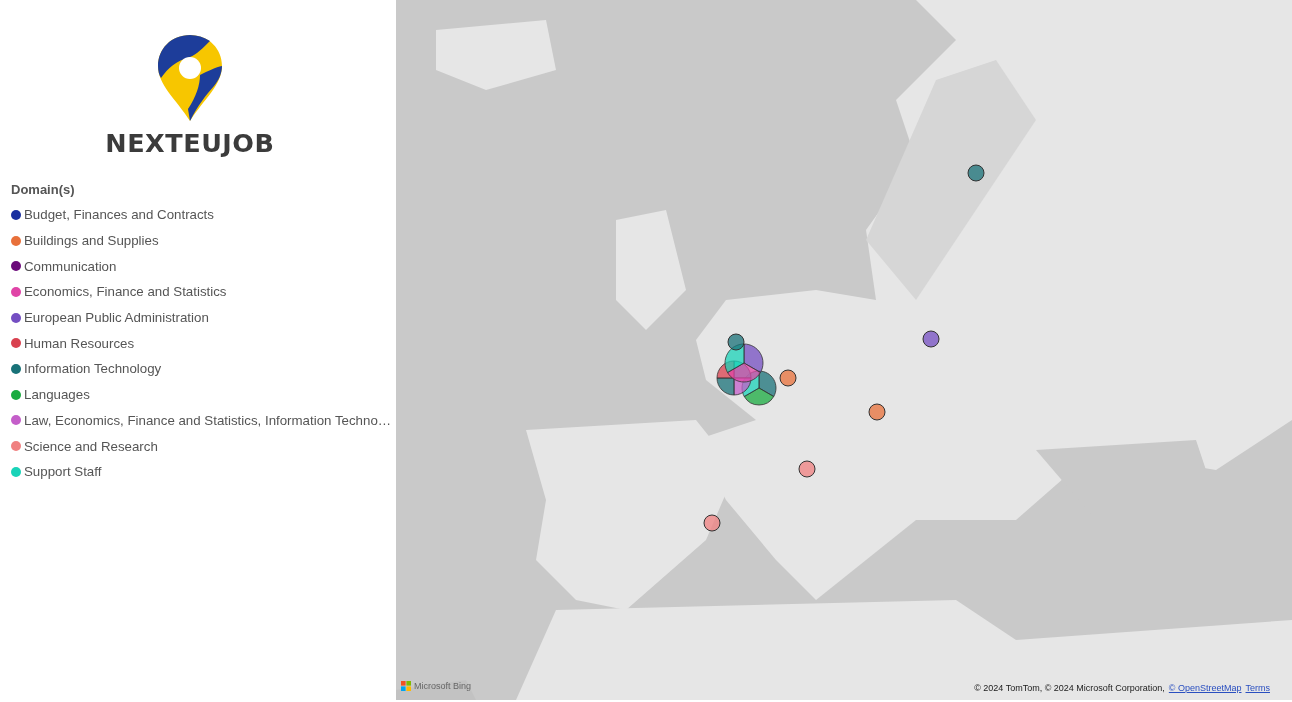 This screenshot has height=702, width=1292. I want to click on legend-label: Buildings and Supplies, so click(91, 241).